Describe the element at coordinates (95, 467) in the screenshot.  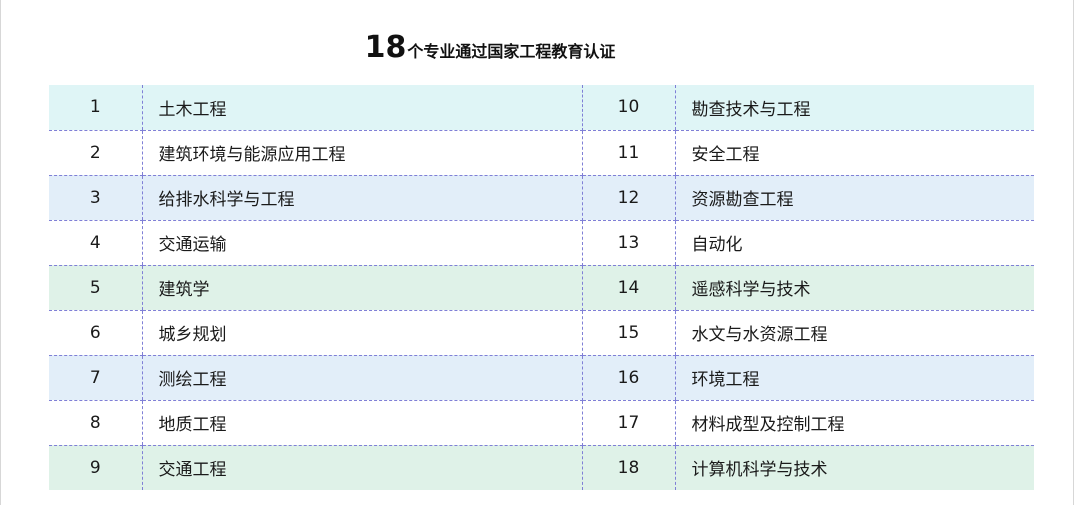
I see `major-index-left: 9` at that location.